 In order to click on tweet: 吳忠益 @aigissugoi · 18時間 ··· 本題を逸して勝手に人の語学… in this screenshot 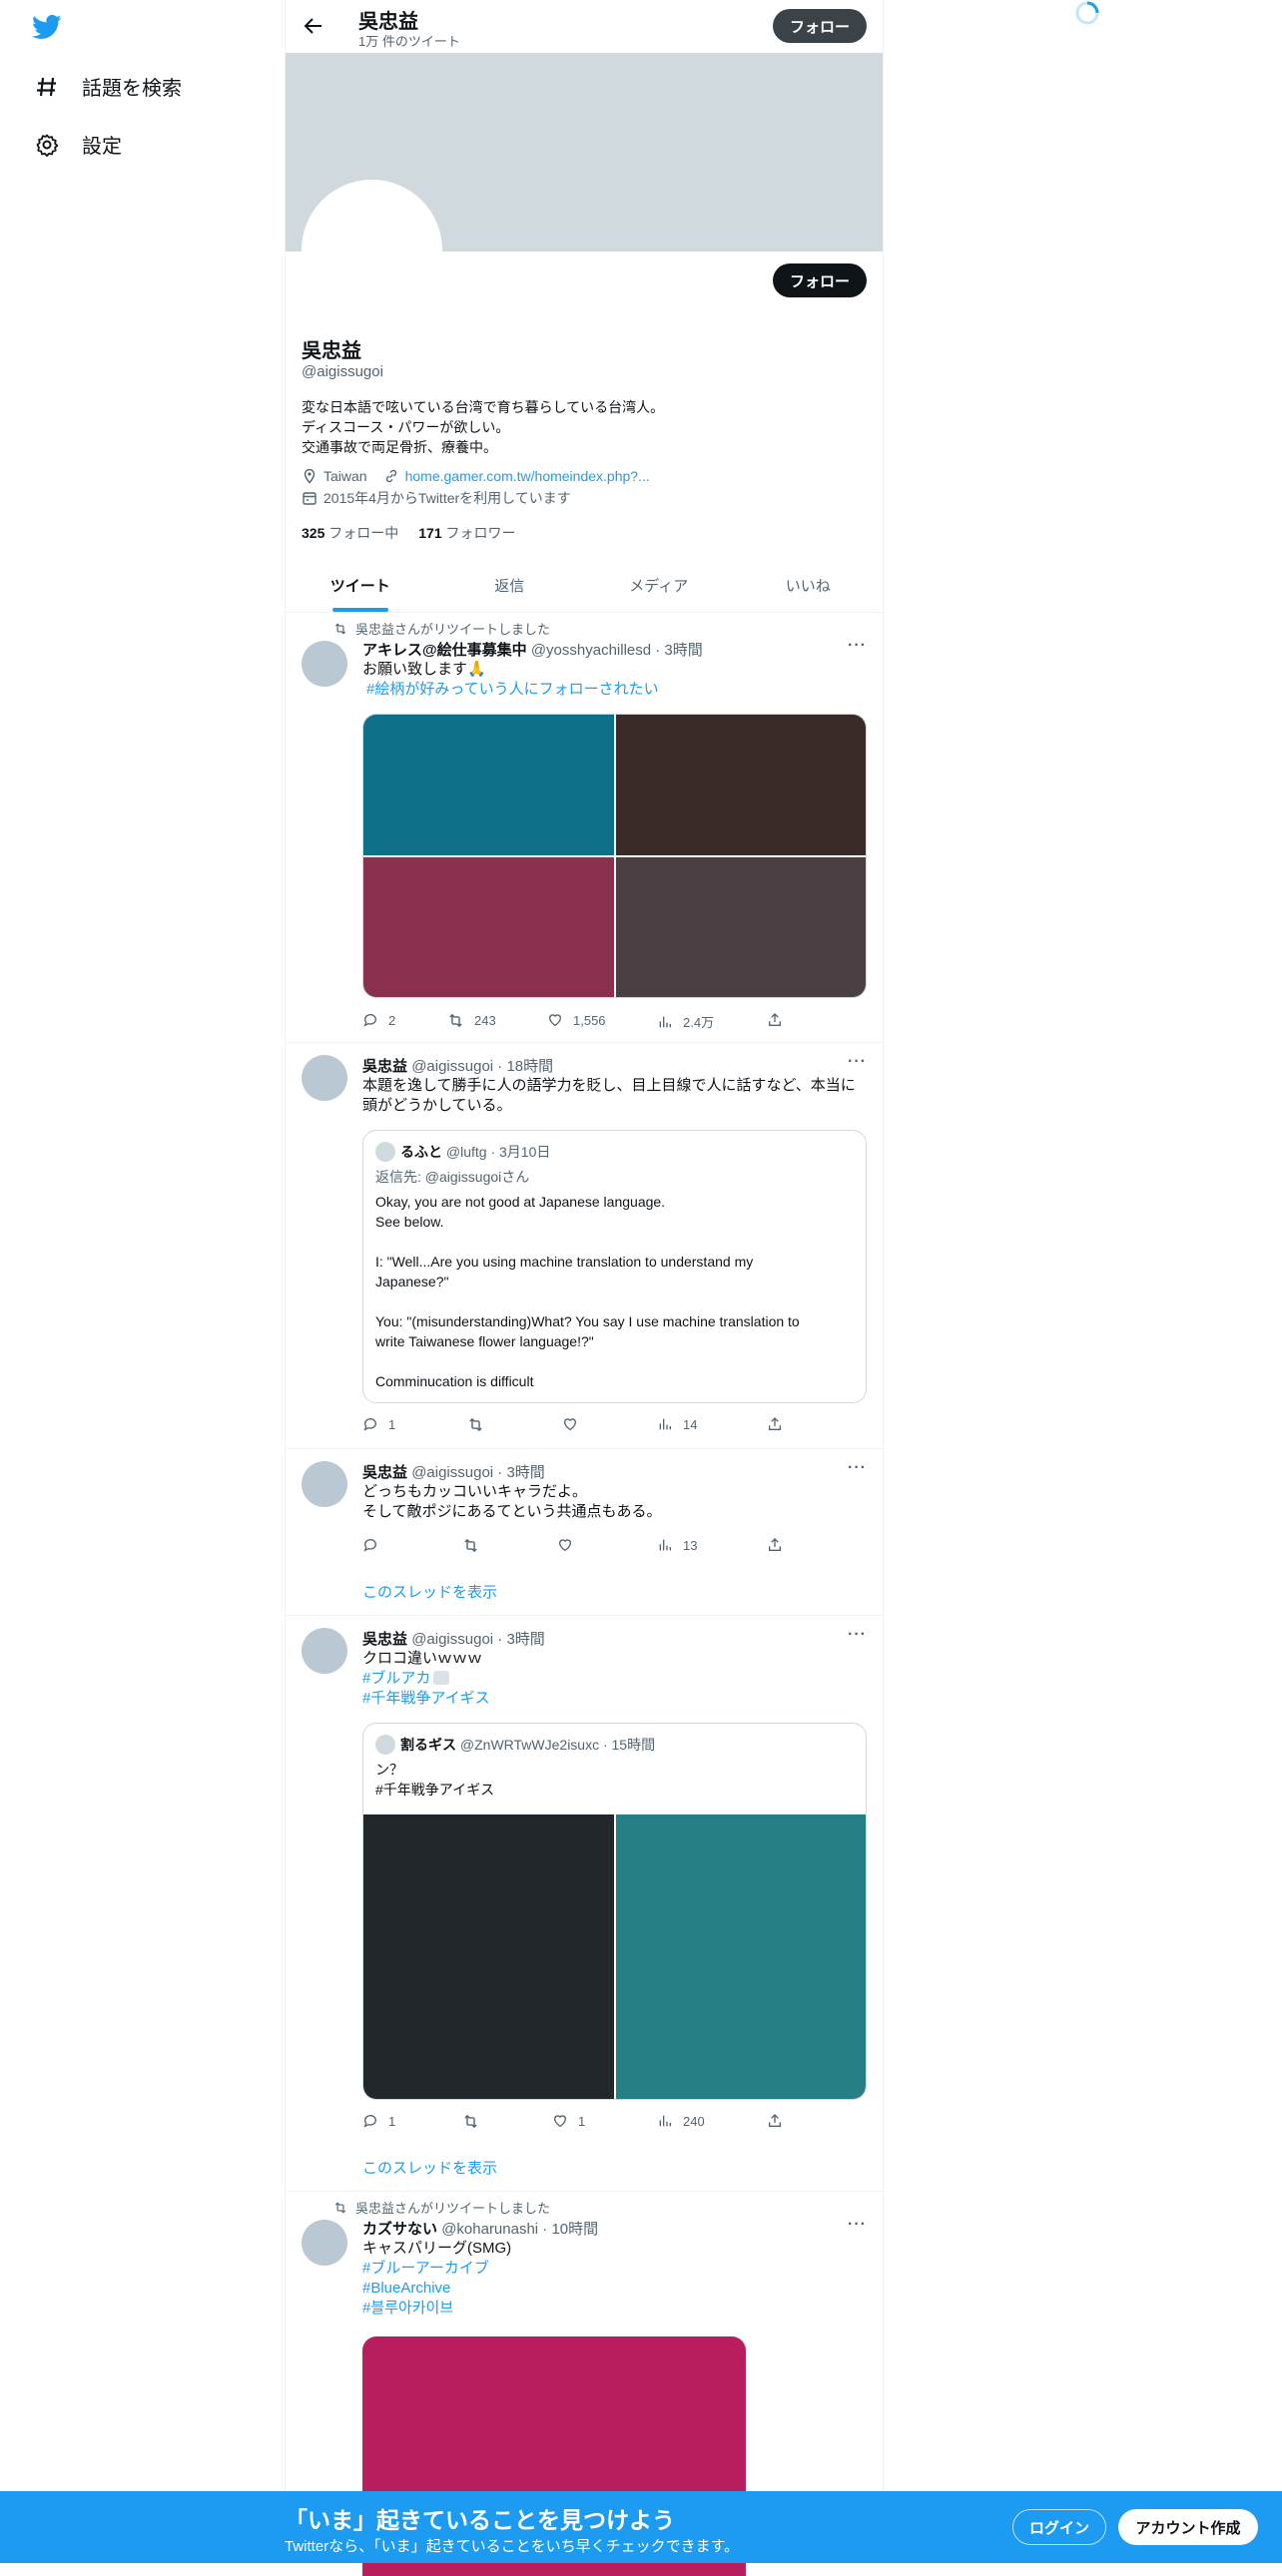, I will do `click(584, 1246)`.